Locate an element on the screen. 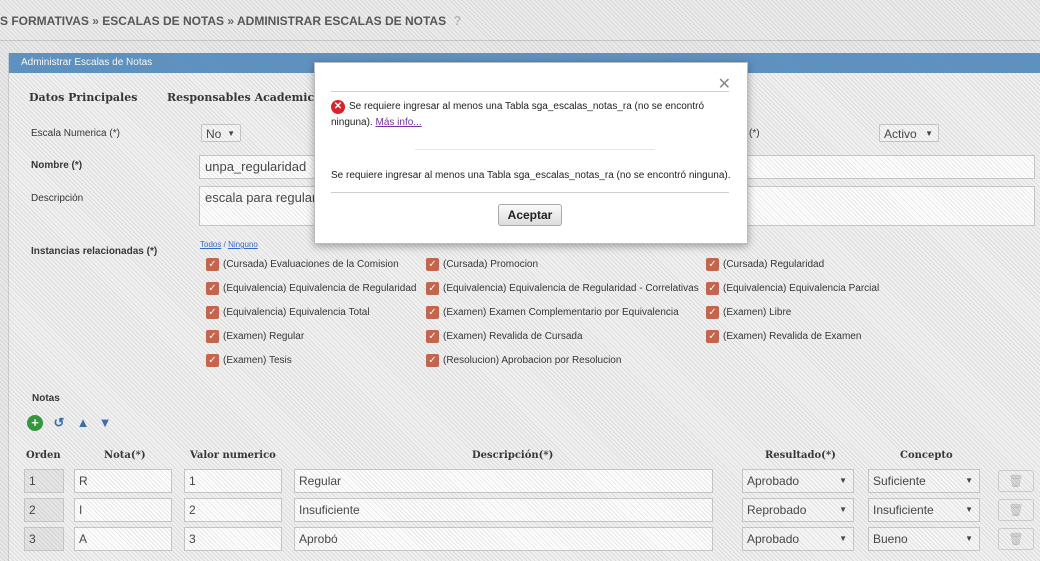  move-down-icon: ▼ is located at coordinates (105, 423).